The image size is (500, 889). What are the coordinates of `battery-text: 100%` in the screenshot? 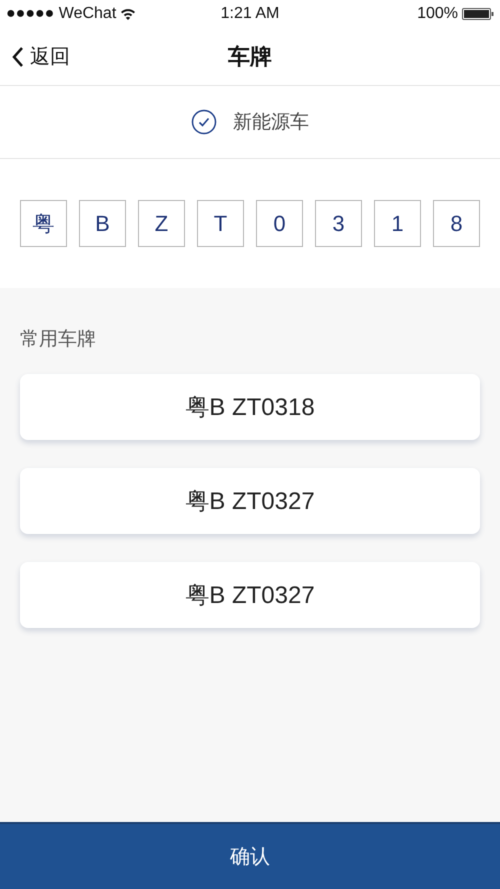 It's located at (437, 14).